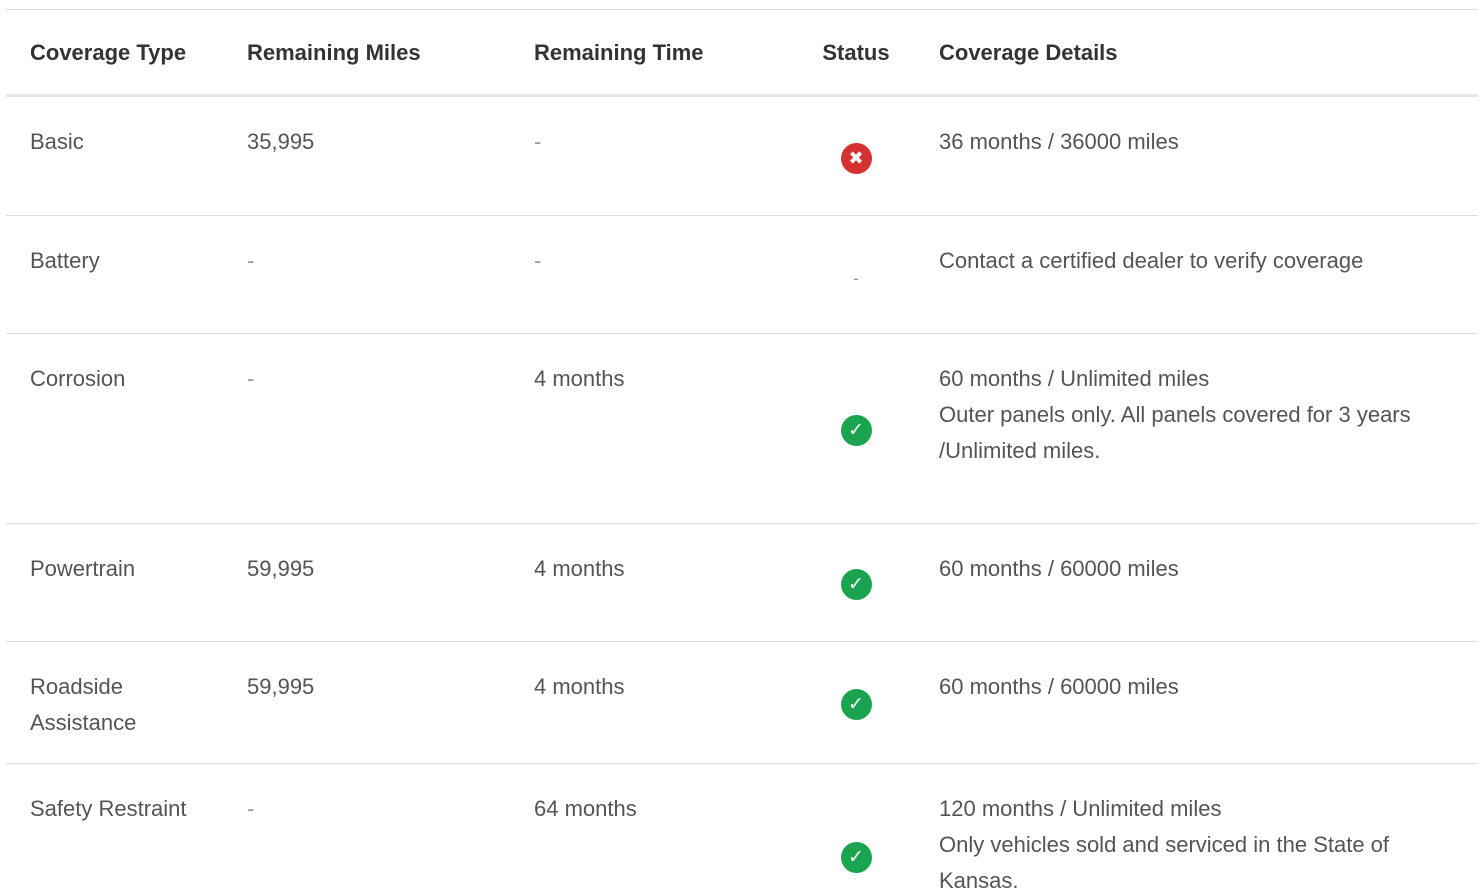 Image resolution: width=1480 pixels, height=891 pixels. I want to click on header-coverage-details: Coverage Details, so click(1028, 52).